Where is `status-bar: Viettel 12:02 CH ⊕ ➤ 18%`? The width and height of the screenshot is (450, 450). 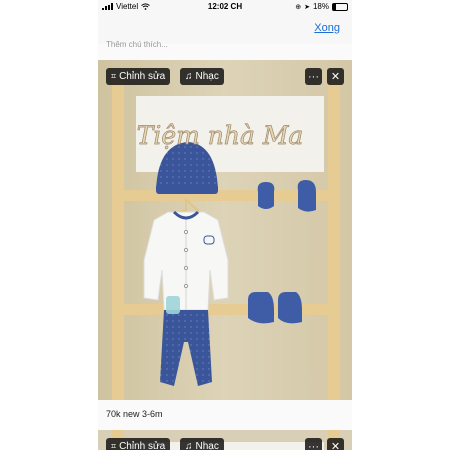 status-bar: Viettel 12:02 CH ⊕ ➤ 18% is located at coordinates (225, 7).